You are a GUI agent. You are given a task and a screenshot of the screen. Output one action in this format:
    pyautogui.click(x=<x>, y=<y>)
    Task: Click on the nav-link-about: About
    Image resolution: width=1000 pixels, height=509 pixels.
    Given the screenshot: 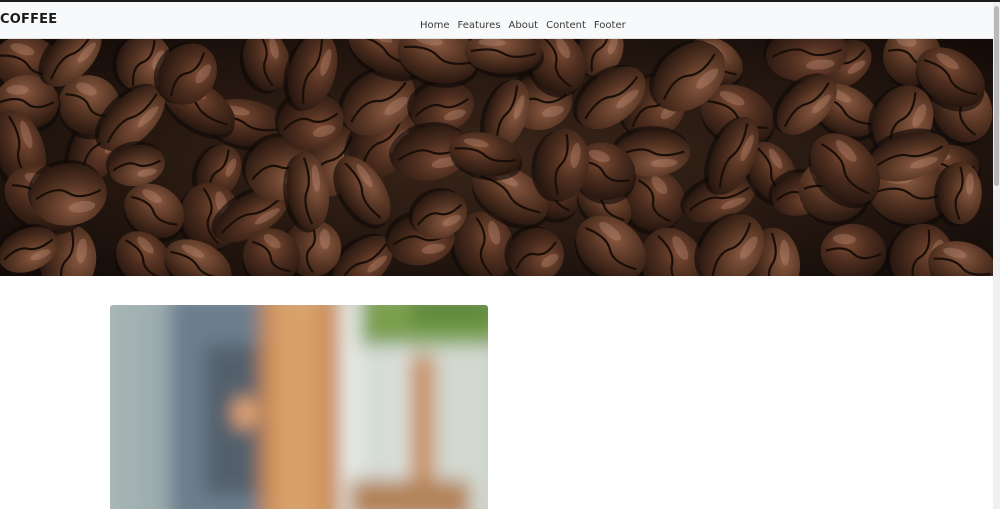 What is the action you would take?
    pyautogui.click(x=524, y=25)
    